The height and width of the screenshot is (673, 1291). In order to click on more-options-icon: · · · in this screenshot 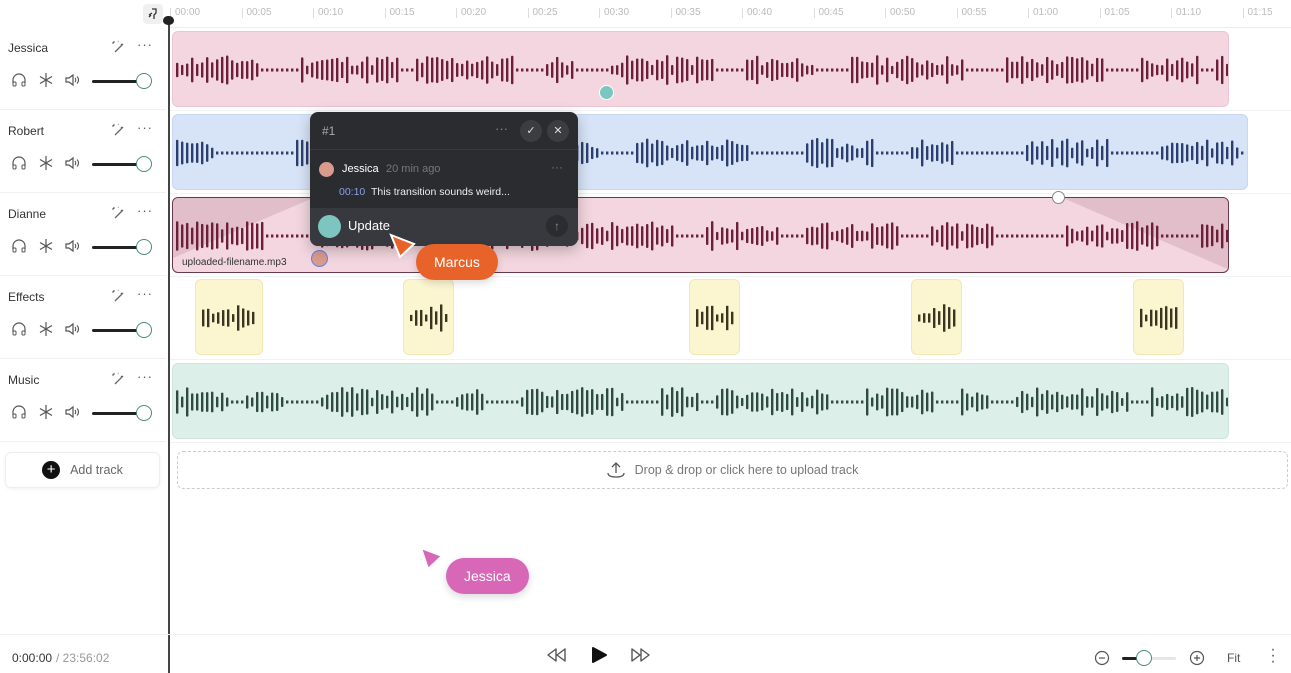, I will do `click(1273, 656)`.